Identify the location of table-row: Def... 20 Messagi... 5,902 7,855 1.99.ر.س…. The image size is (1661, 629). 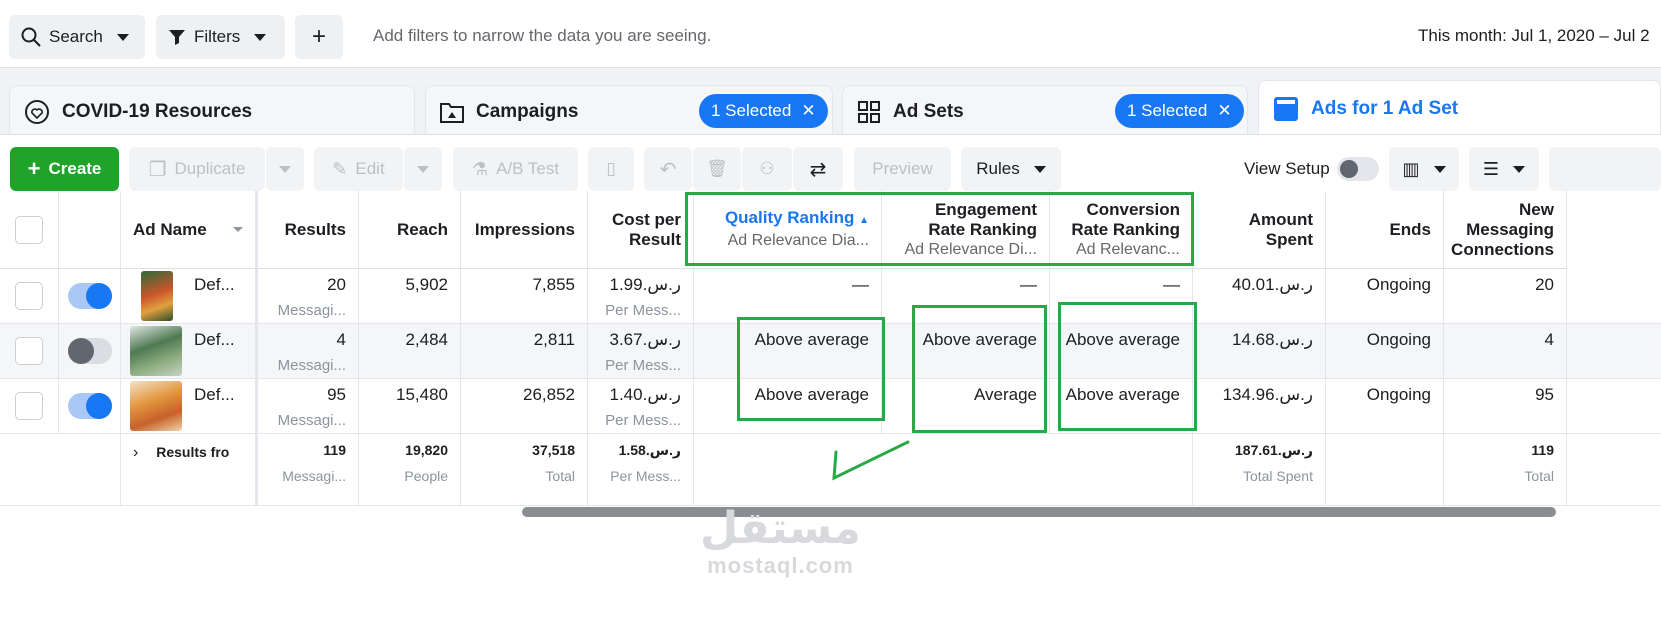
(830, 296).